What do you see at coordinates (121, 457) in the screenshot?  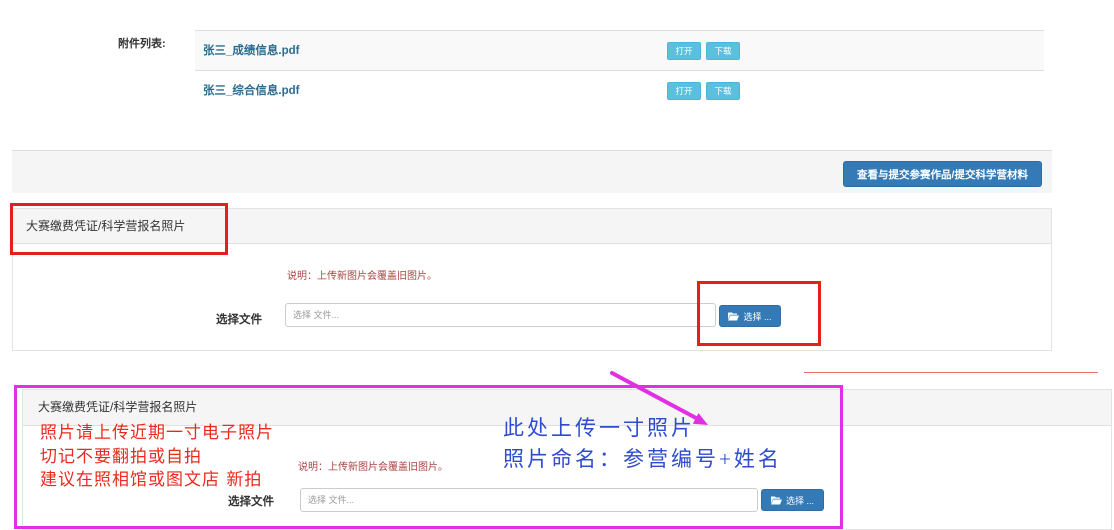 I see `annotation-red-note-2: 切记不要翻拍或自拍` at bounding box center [121, 457].